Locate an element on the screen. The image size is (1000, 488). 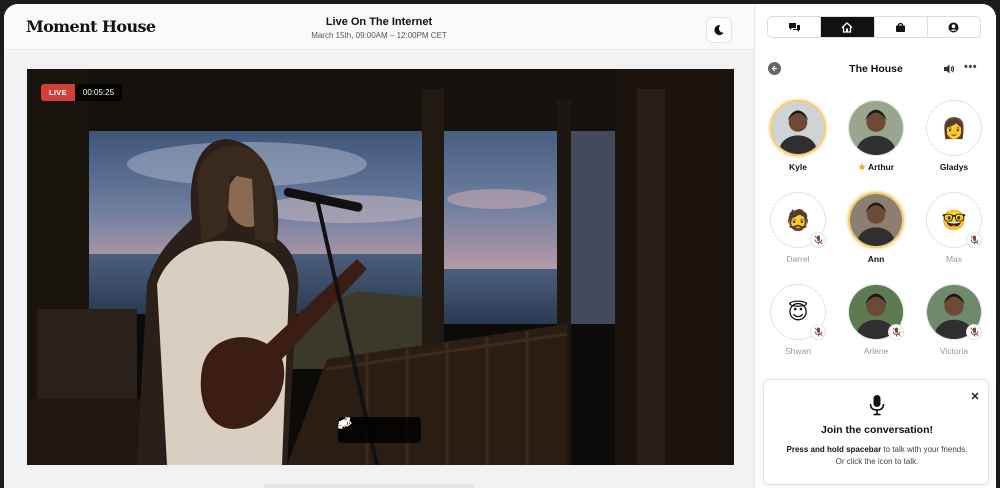
participant-name: Arlene is located at coordinates (876, 351).